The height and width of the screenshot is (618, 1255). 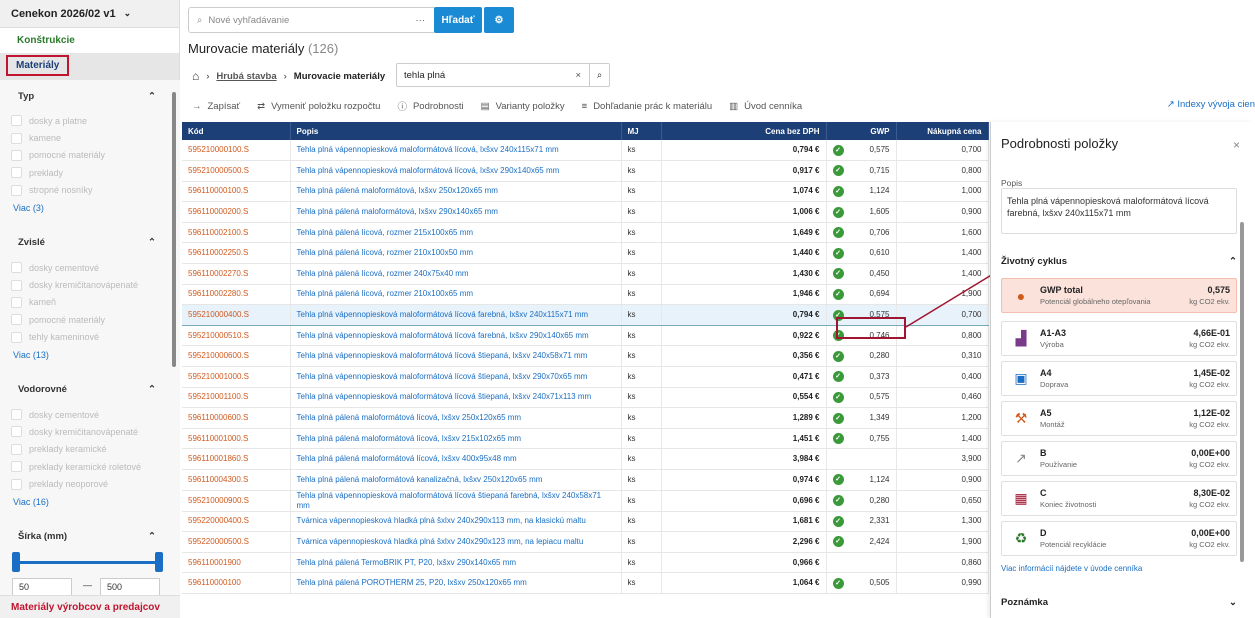 I want to click on filter-checkbox-item: preklady keramické roletové, so click(x=83, y=466).